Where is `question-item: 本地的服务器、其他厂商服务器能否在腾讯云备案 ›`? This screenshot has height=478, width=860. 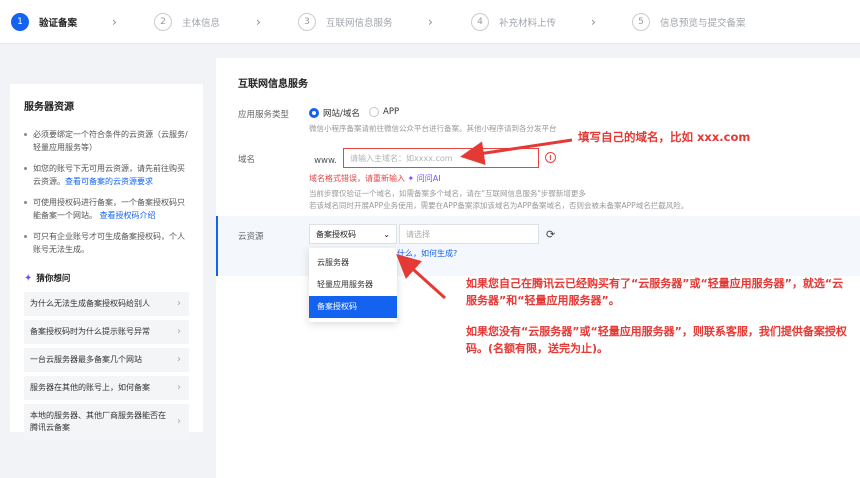 question-item: 本地的服务器、其他厂商服务器能否在腾讯云备案 › is located at coordinates (106, 422).